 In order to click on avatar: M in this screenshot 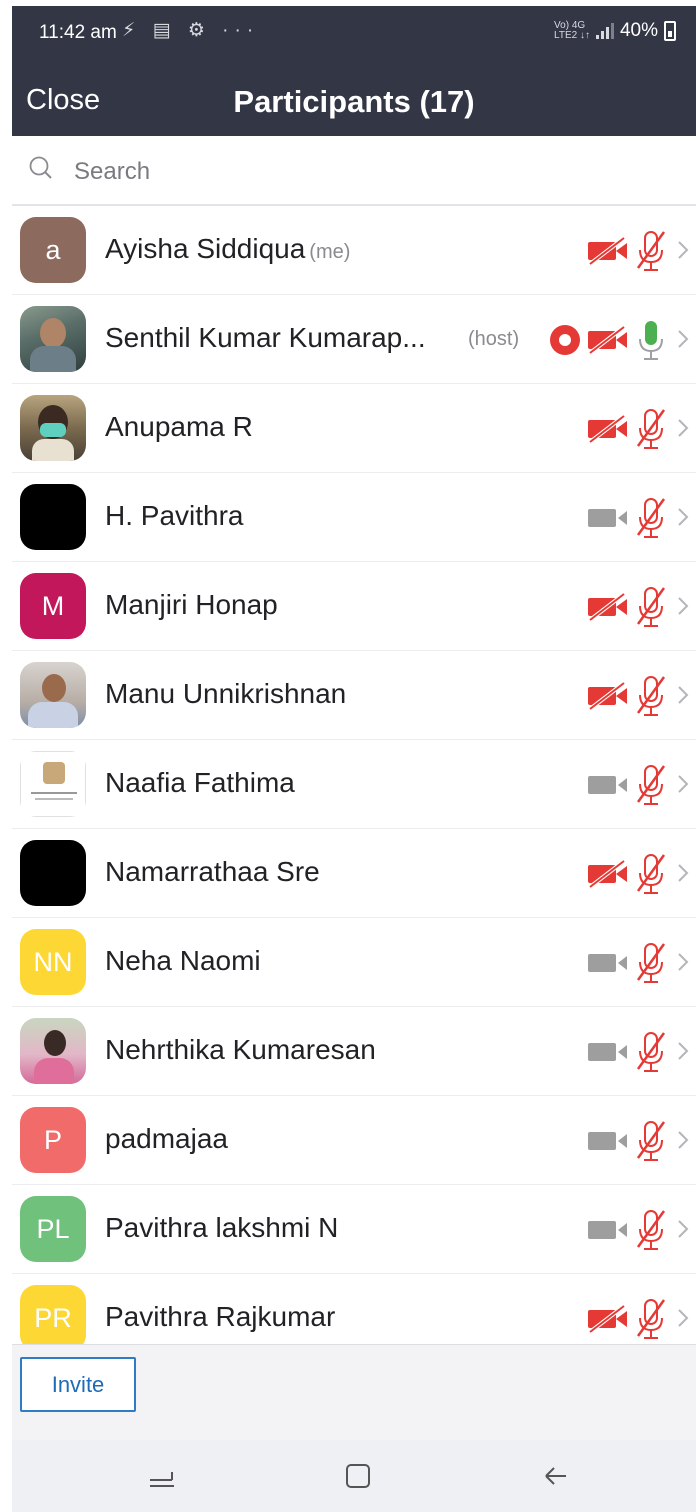, I will do `click(53, 606)`.